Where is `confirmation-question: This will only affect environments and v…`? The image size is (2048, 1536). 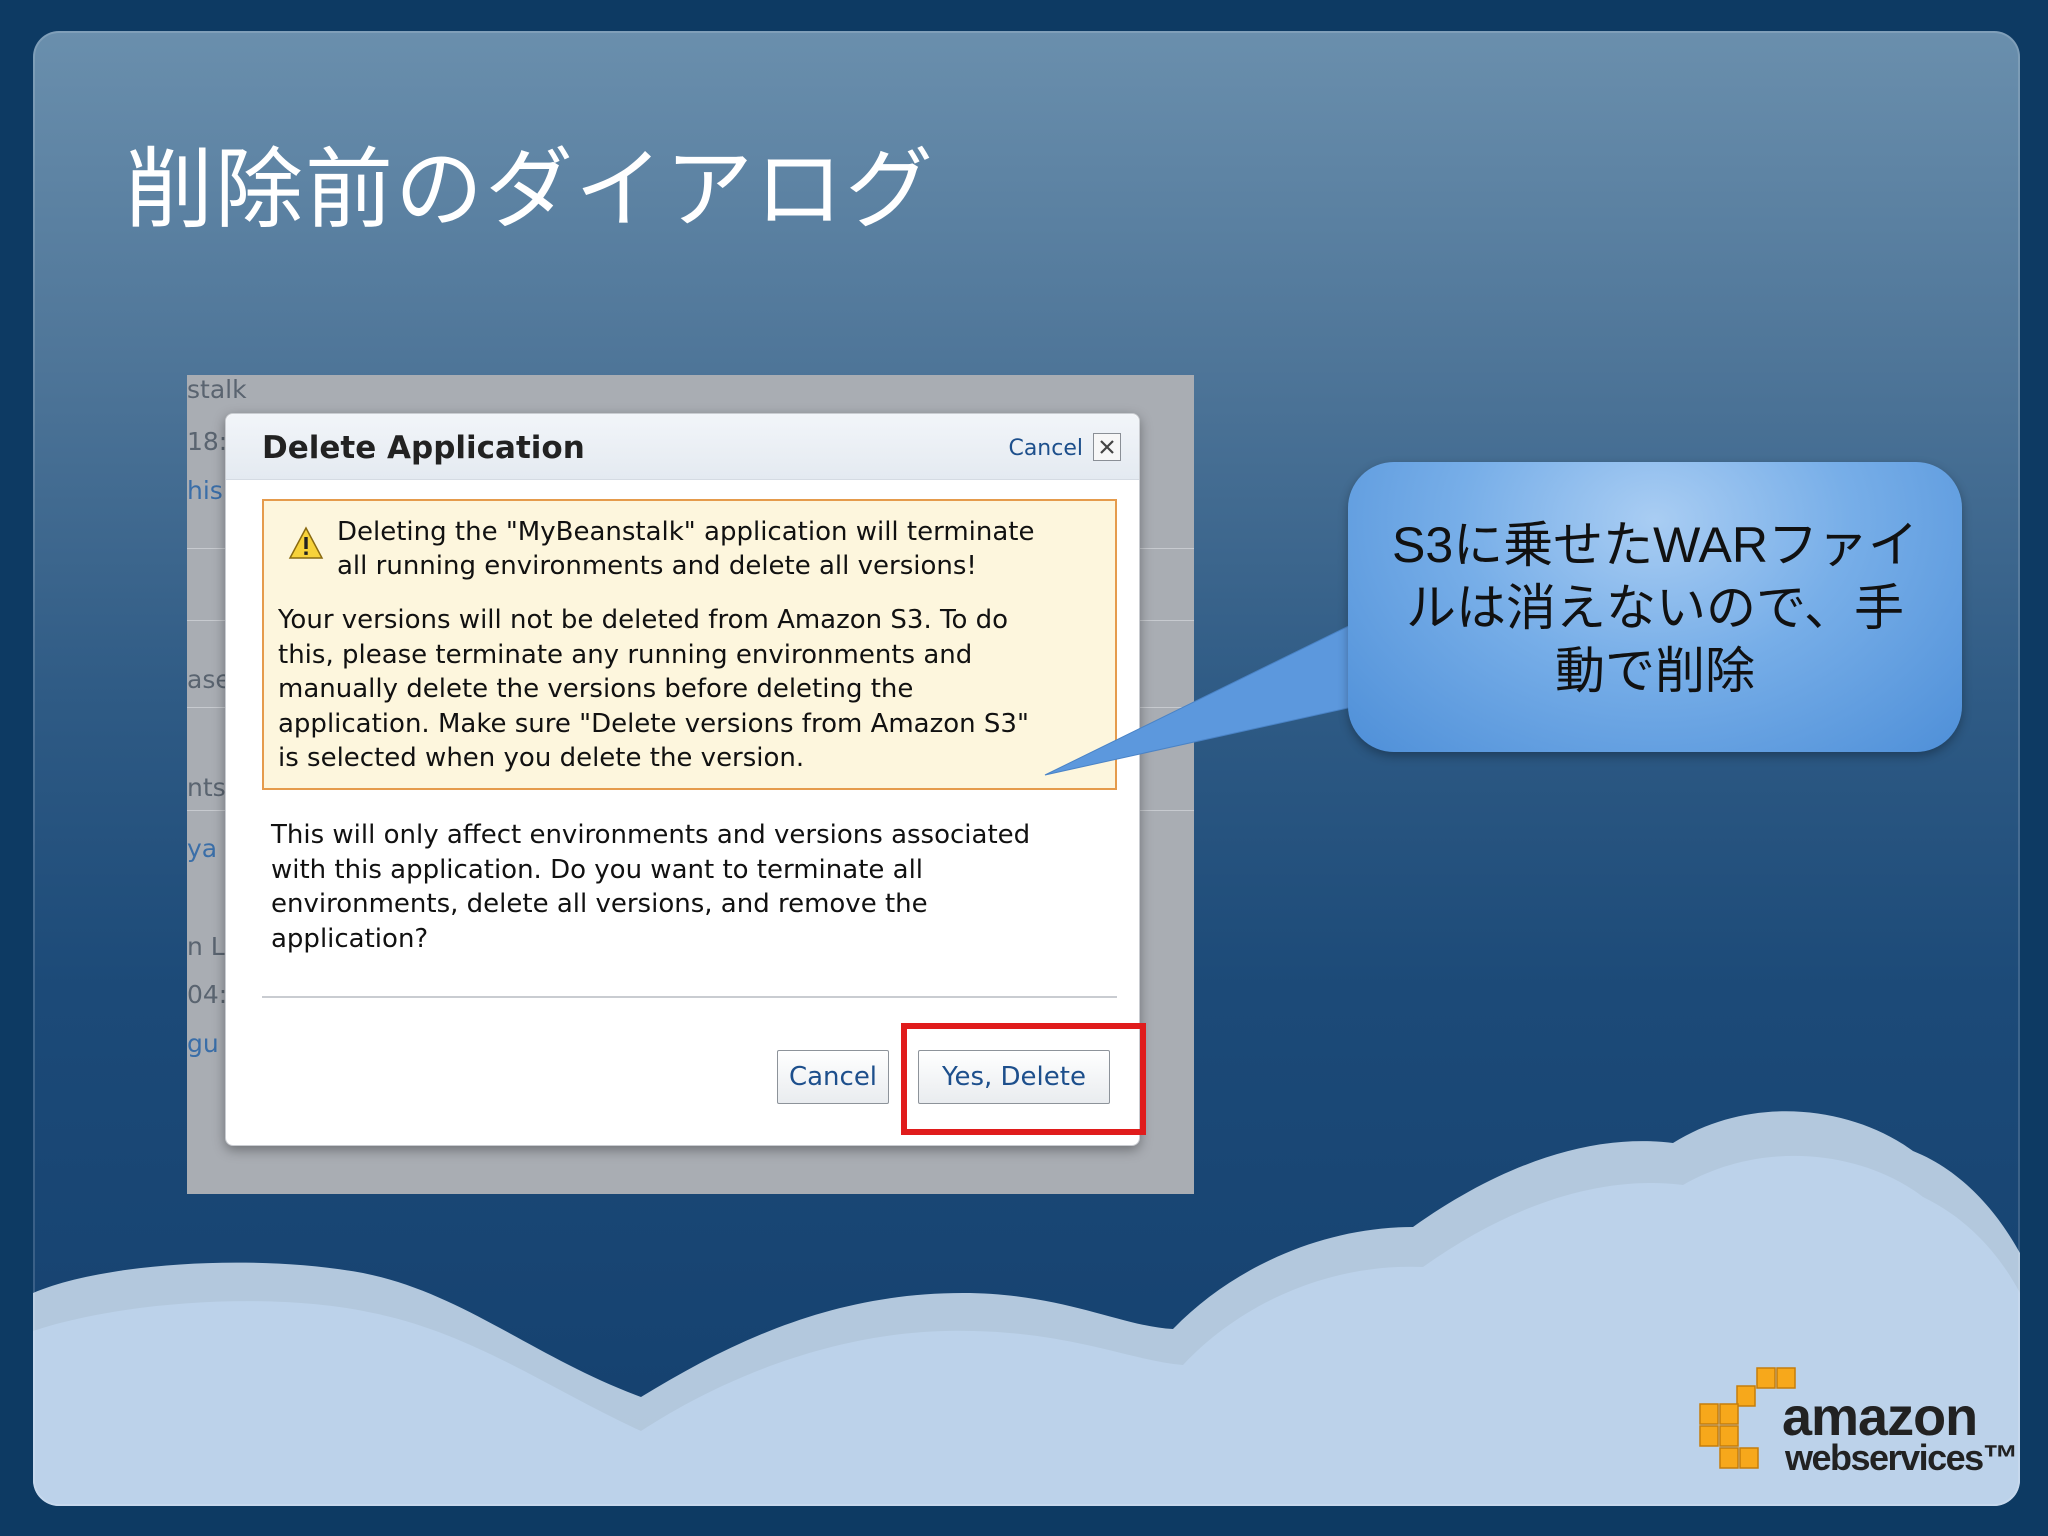
confirmation-question: This will only affect environments and v… is located at coordinates (696, 887).